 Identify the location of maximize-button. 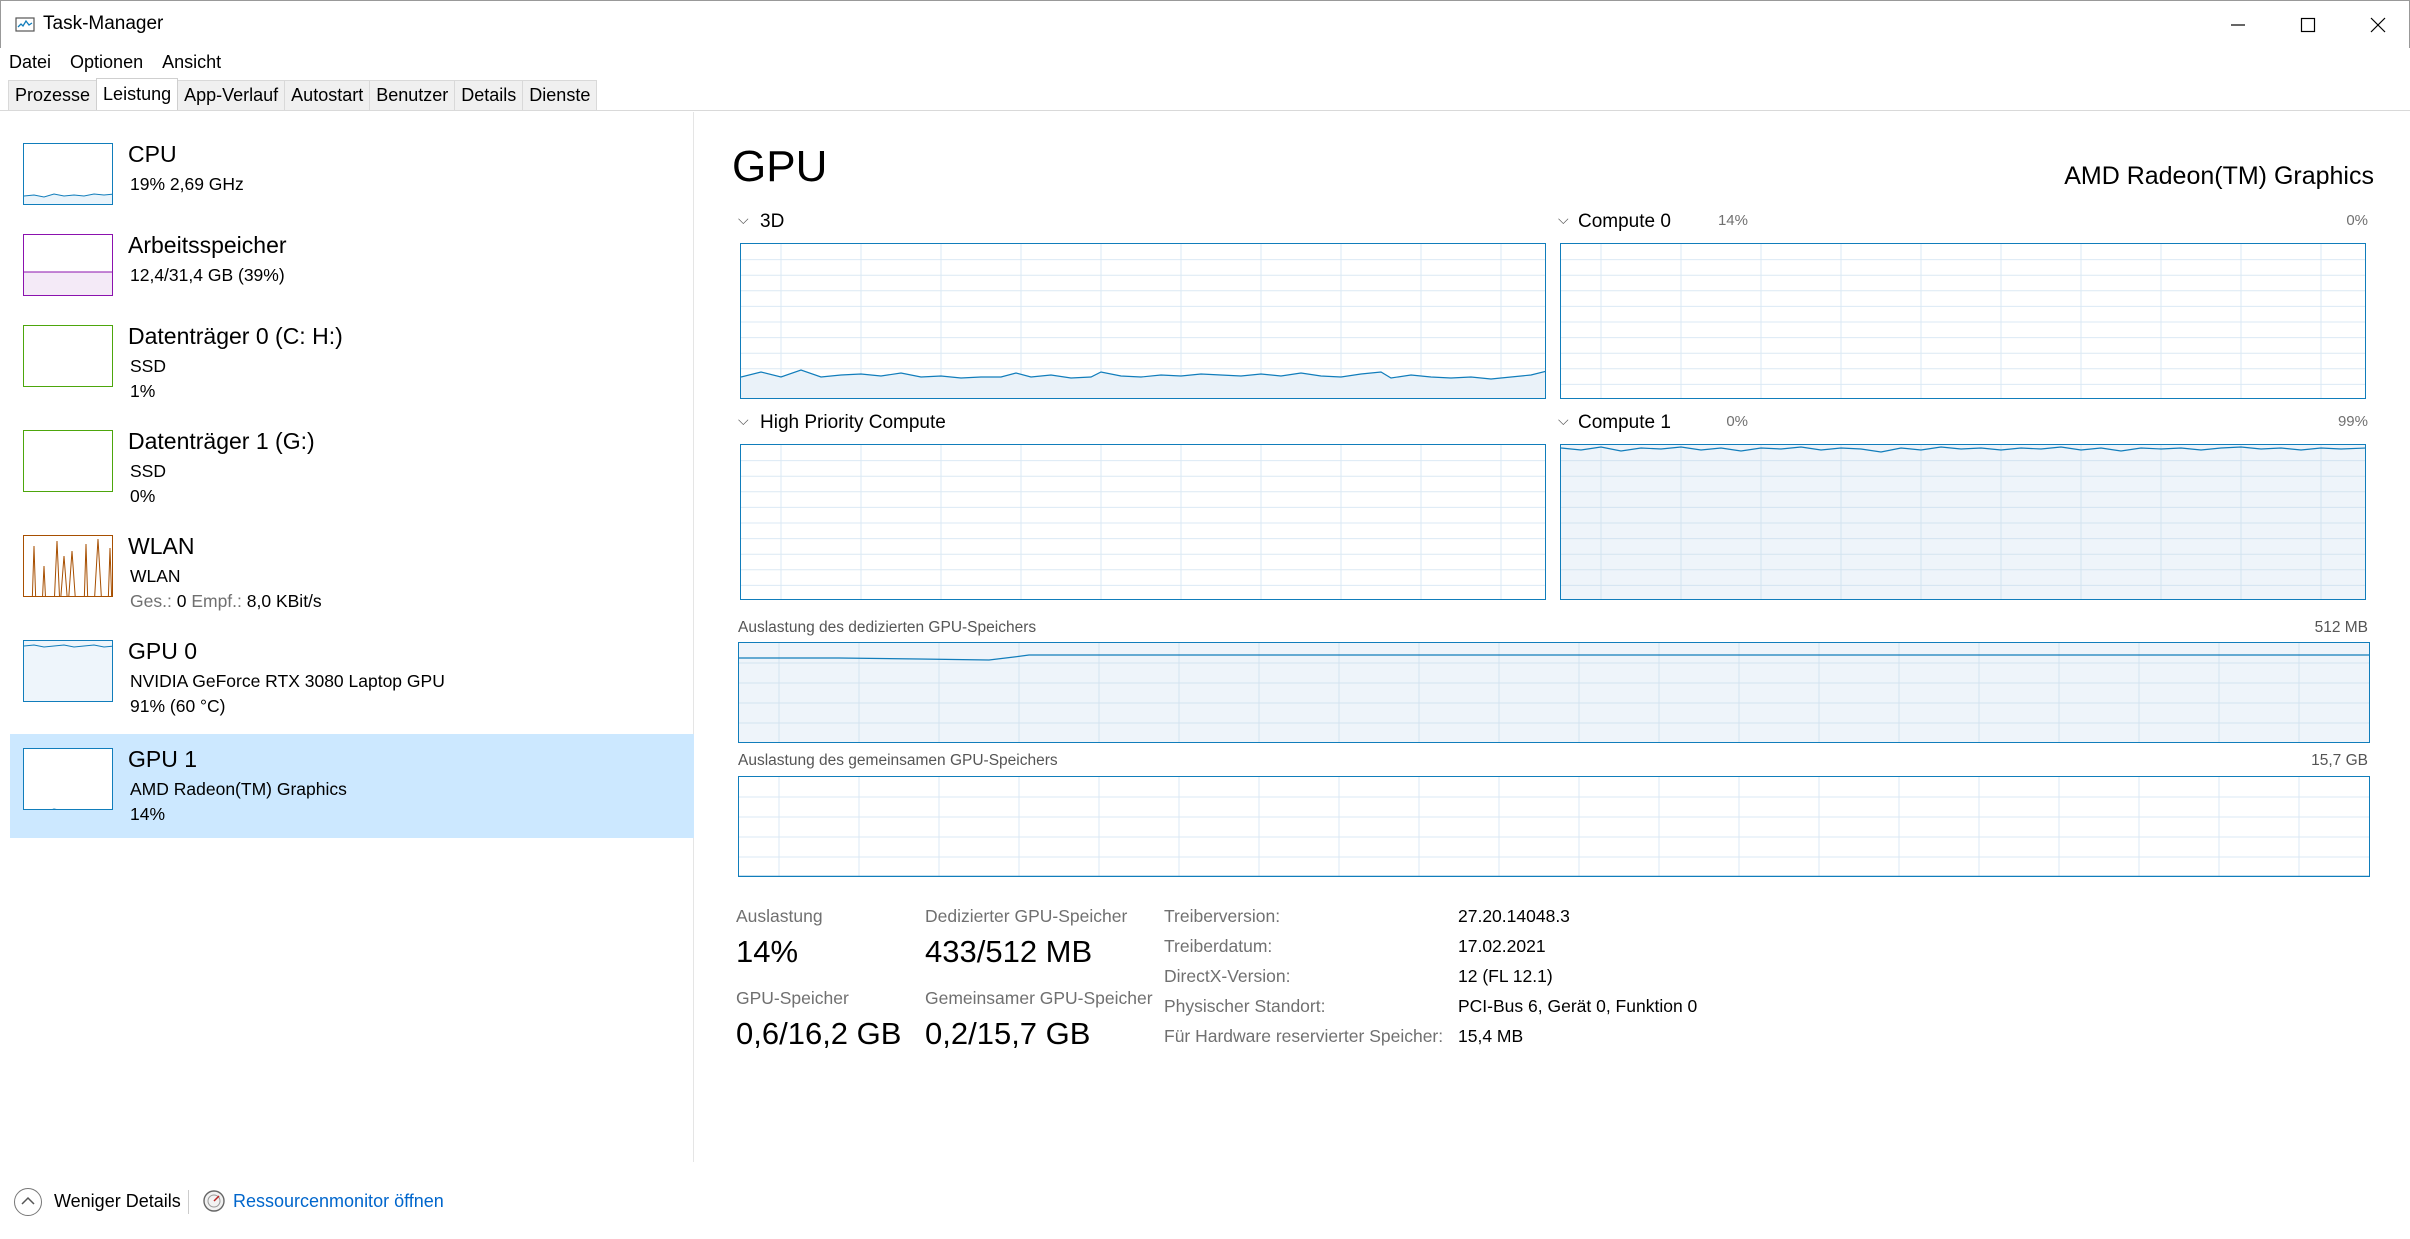
(2308, 25).